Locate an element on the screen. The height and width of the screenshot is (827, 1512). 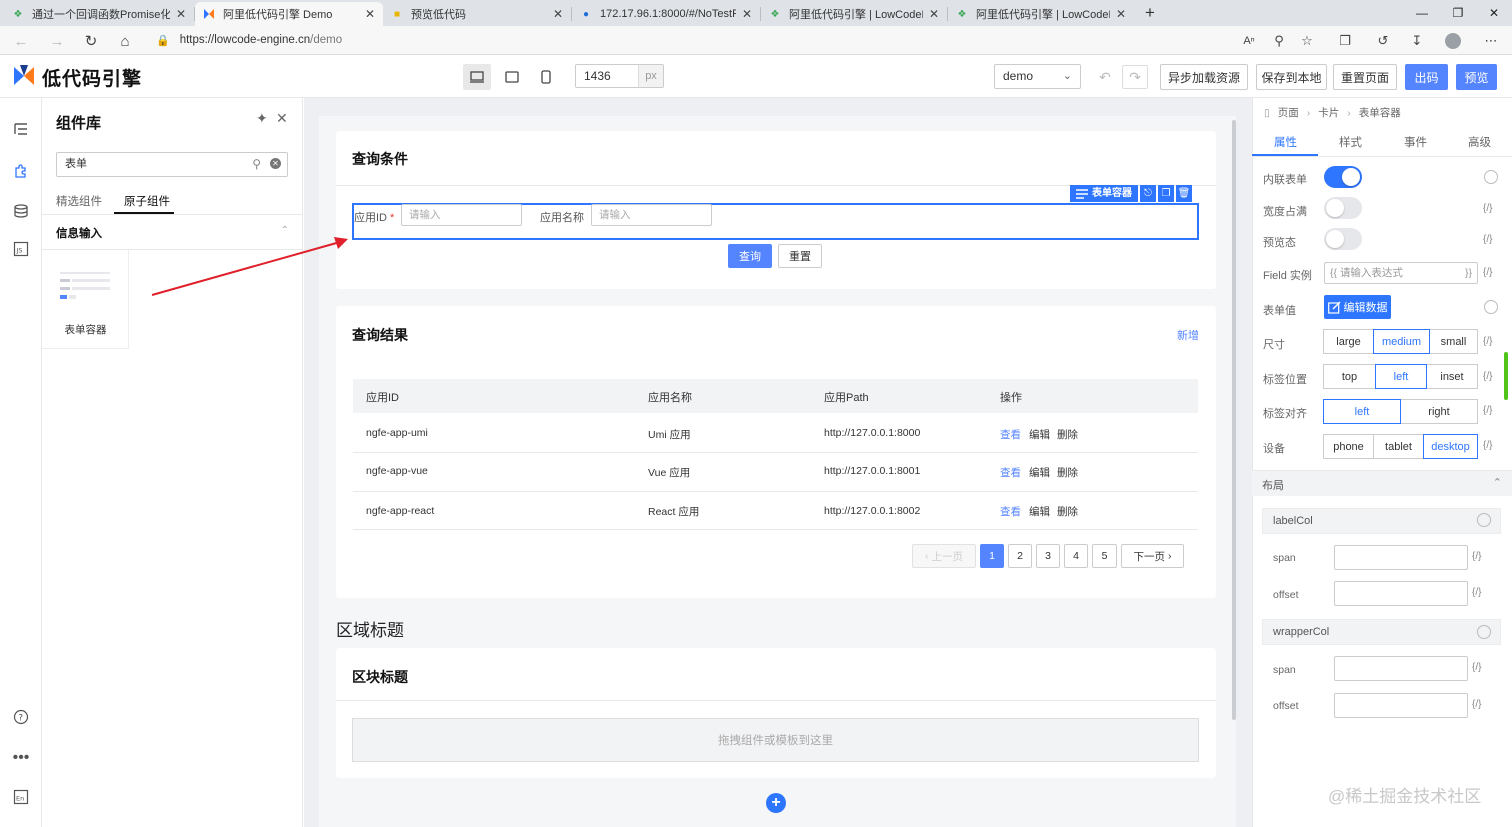
label-position-option-top: top is located at coordinates (1349, 376).